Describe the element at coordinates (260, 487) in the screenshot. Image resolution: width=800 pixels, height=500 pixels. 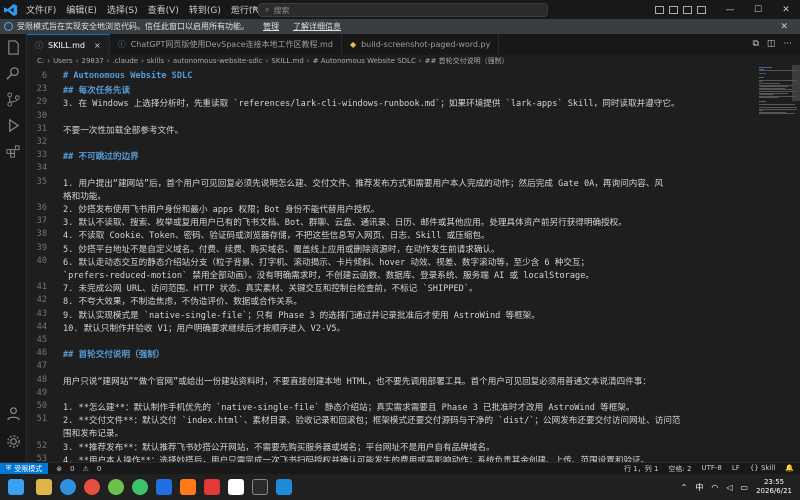
I see `terminal-icon` at that location.